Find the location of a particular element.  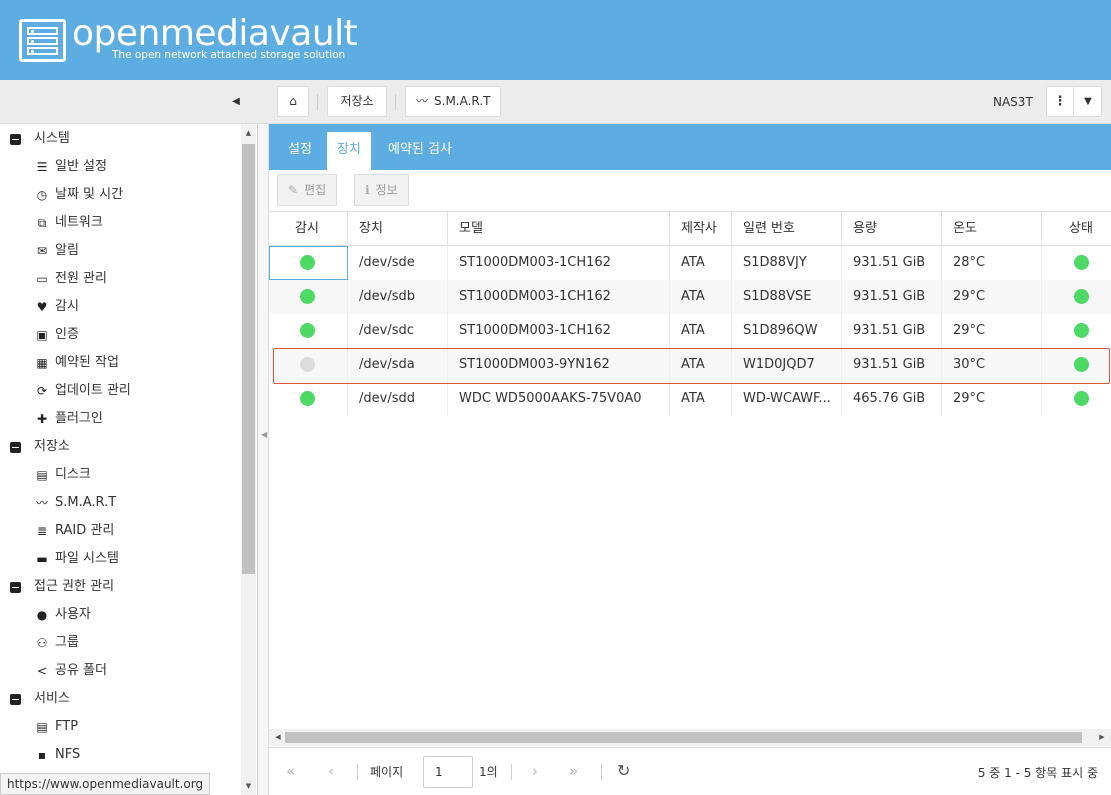

cell-serial: S1D88VSE is located at coordinates (787, 297).